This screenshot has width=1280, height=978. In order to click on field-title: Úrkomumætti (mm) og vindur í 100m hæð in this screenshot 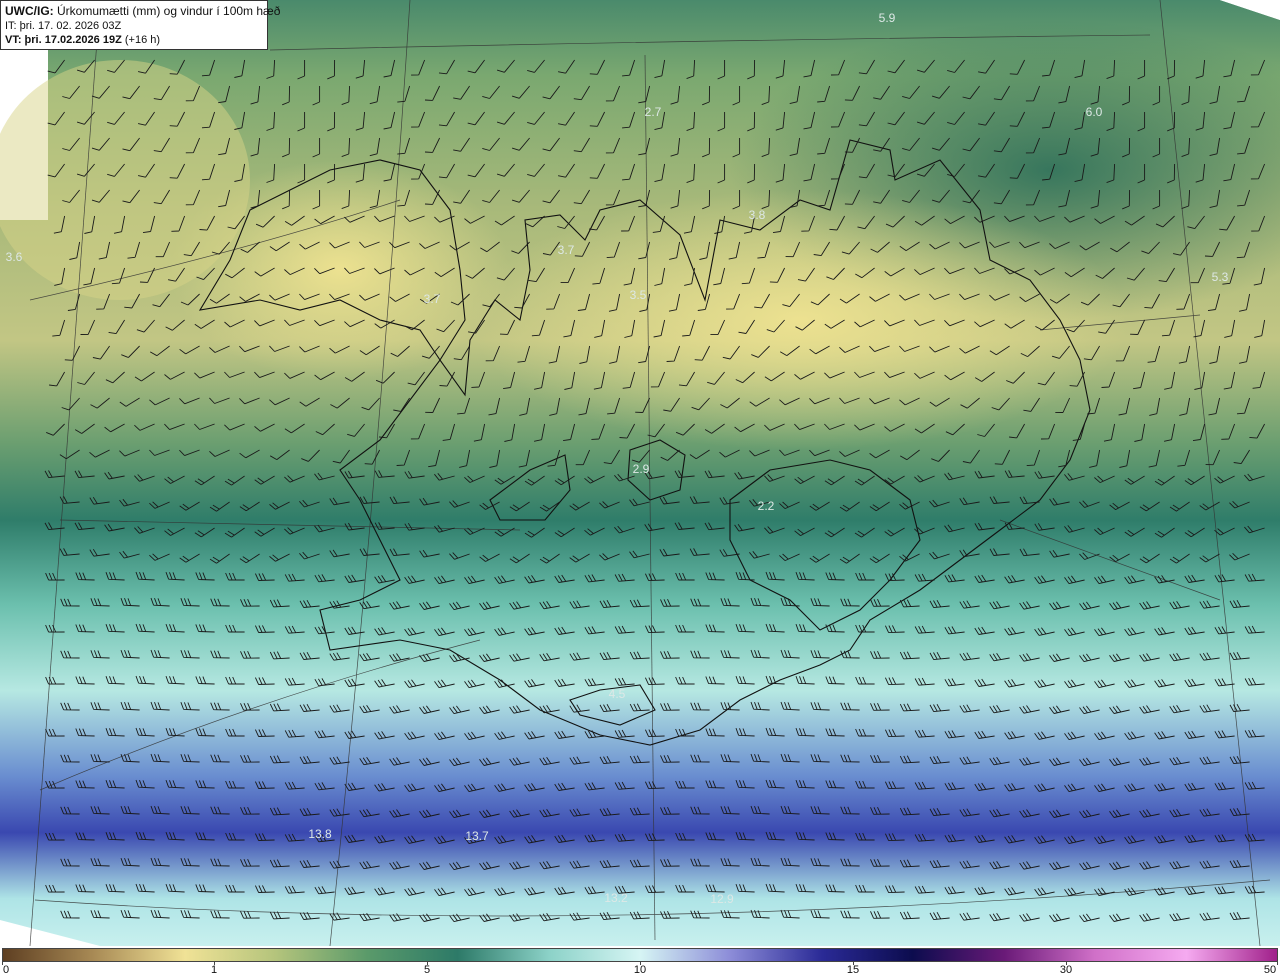, I will do `click(169, 11)`.